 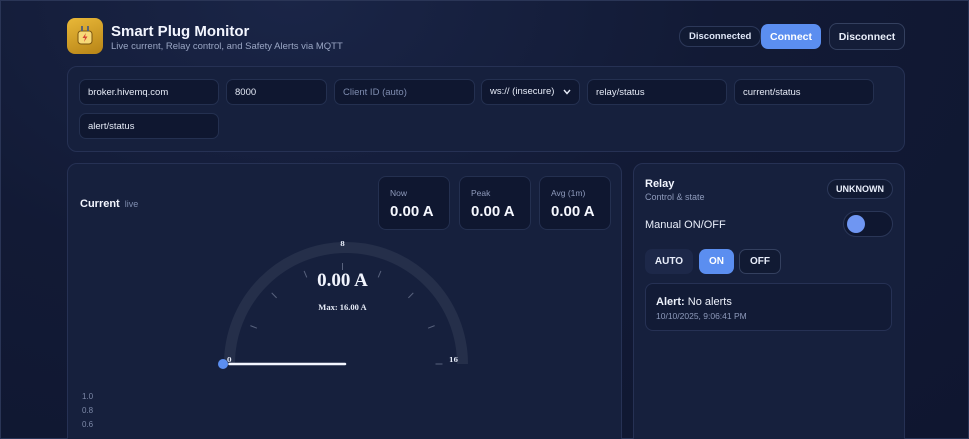 I want to click on plug-bolt-icon, so click(x=85, y=36).